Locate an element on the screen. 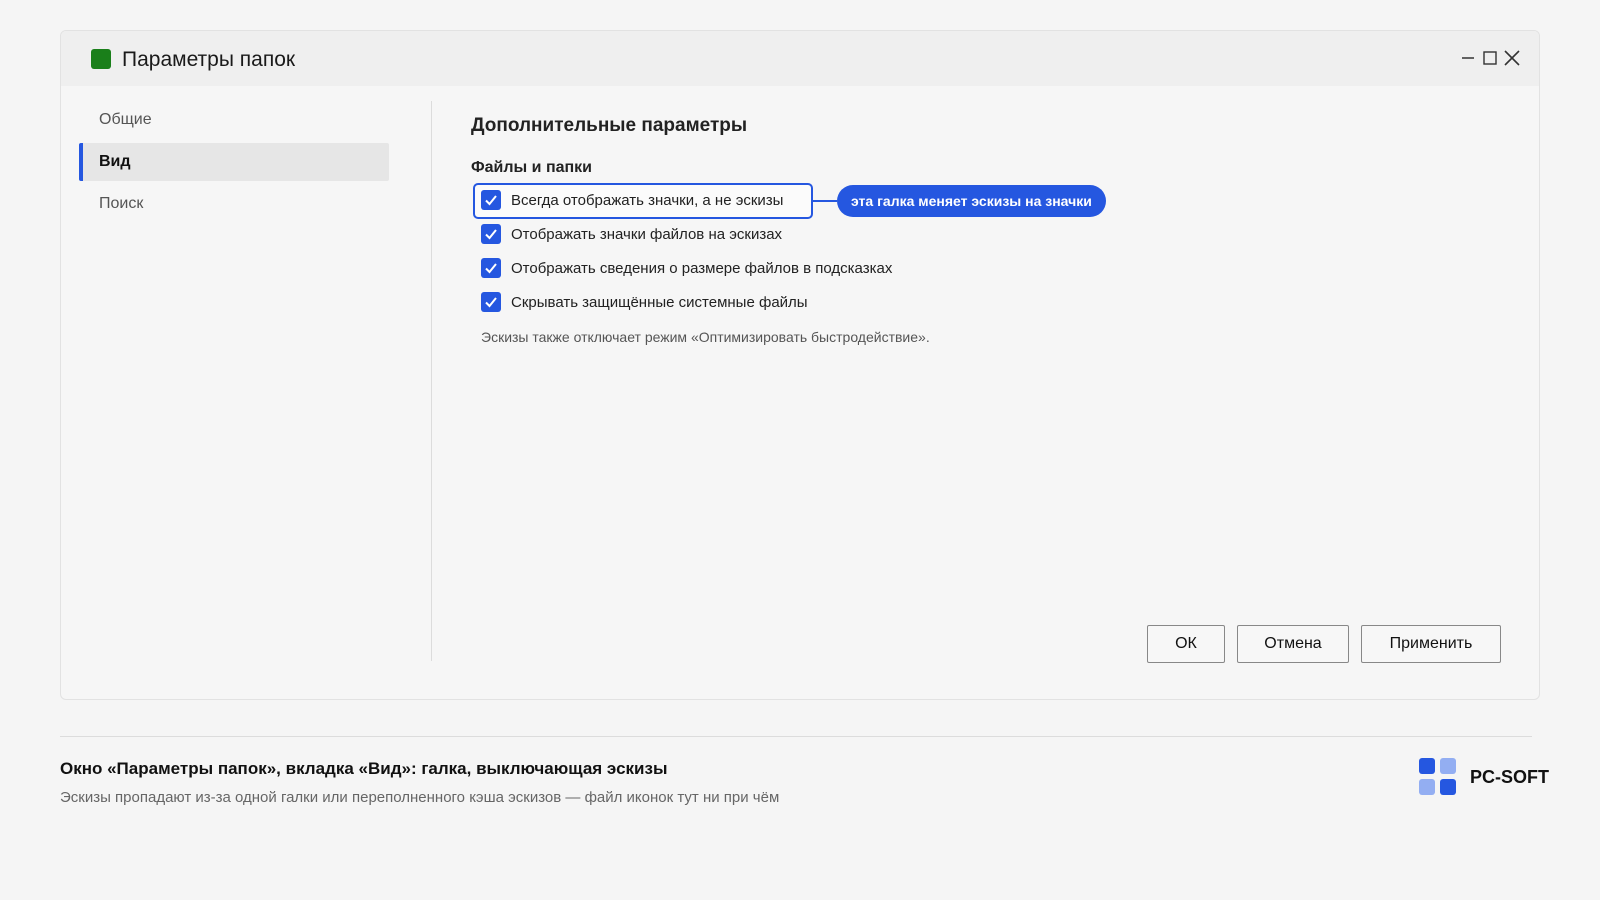  settings-sidebar: Общие Вид Поиск is located at coordinates (234, 164).